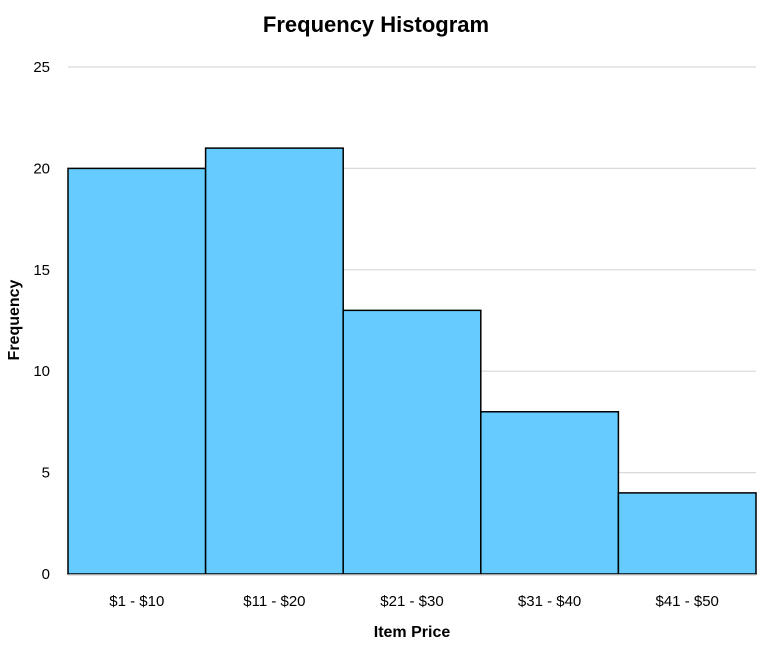 Image resolution: width=768 pixels, height=653 pixels. What do you see at coordinates (41, 67) in the screenshot?
I see `y-tick-label: 25` at bounding box center [41, 67].